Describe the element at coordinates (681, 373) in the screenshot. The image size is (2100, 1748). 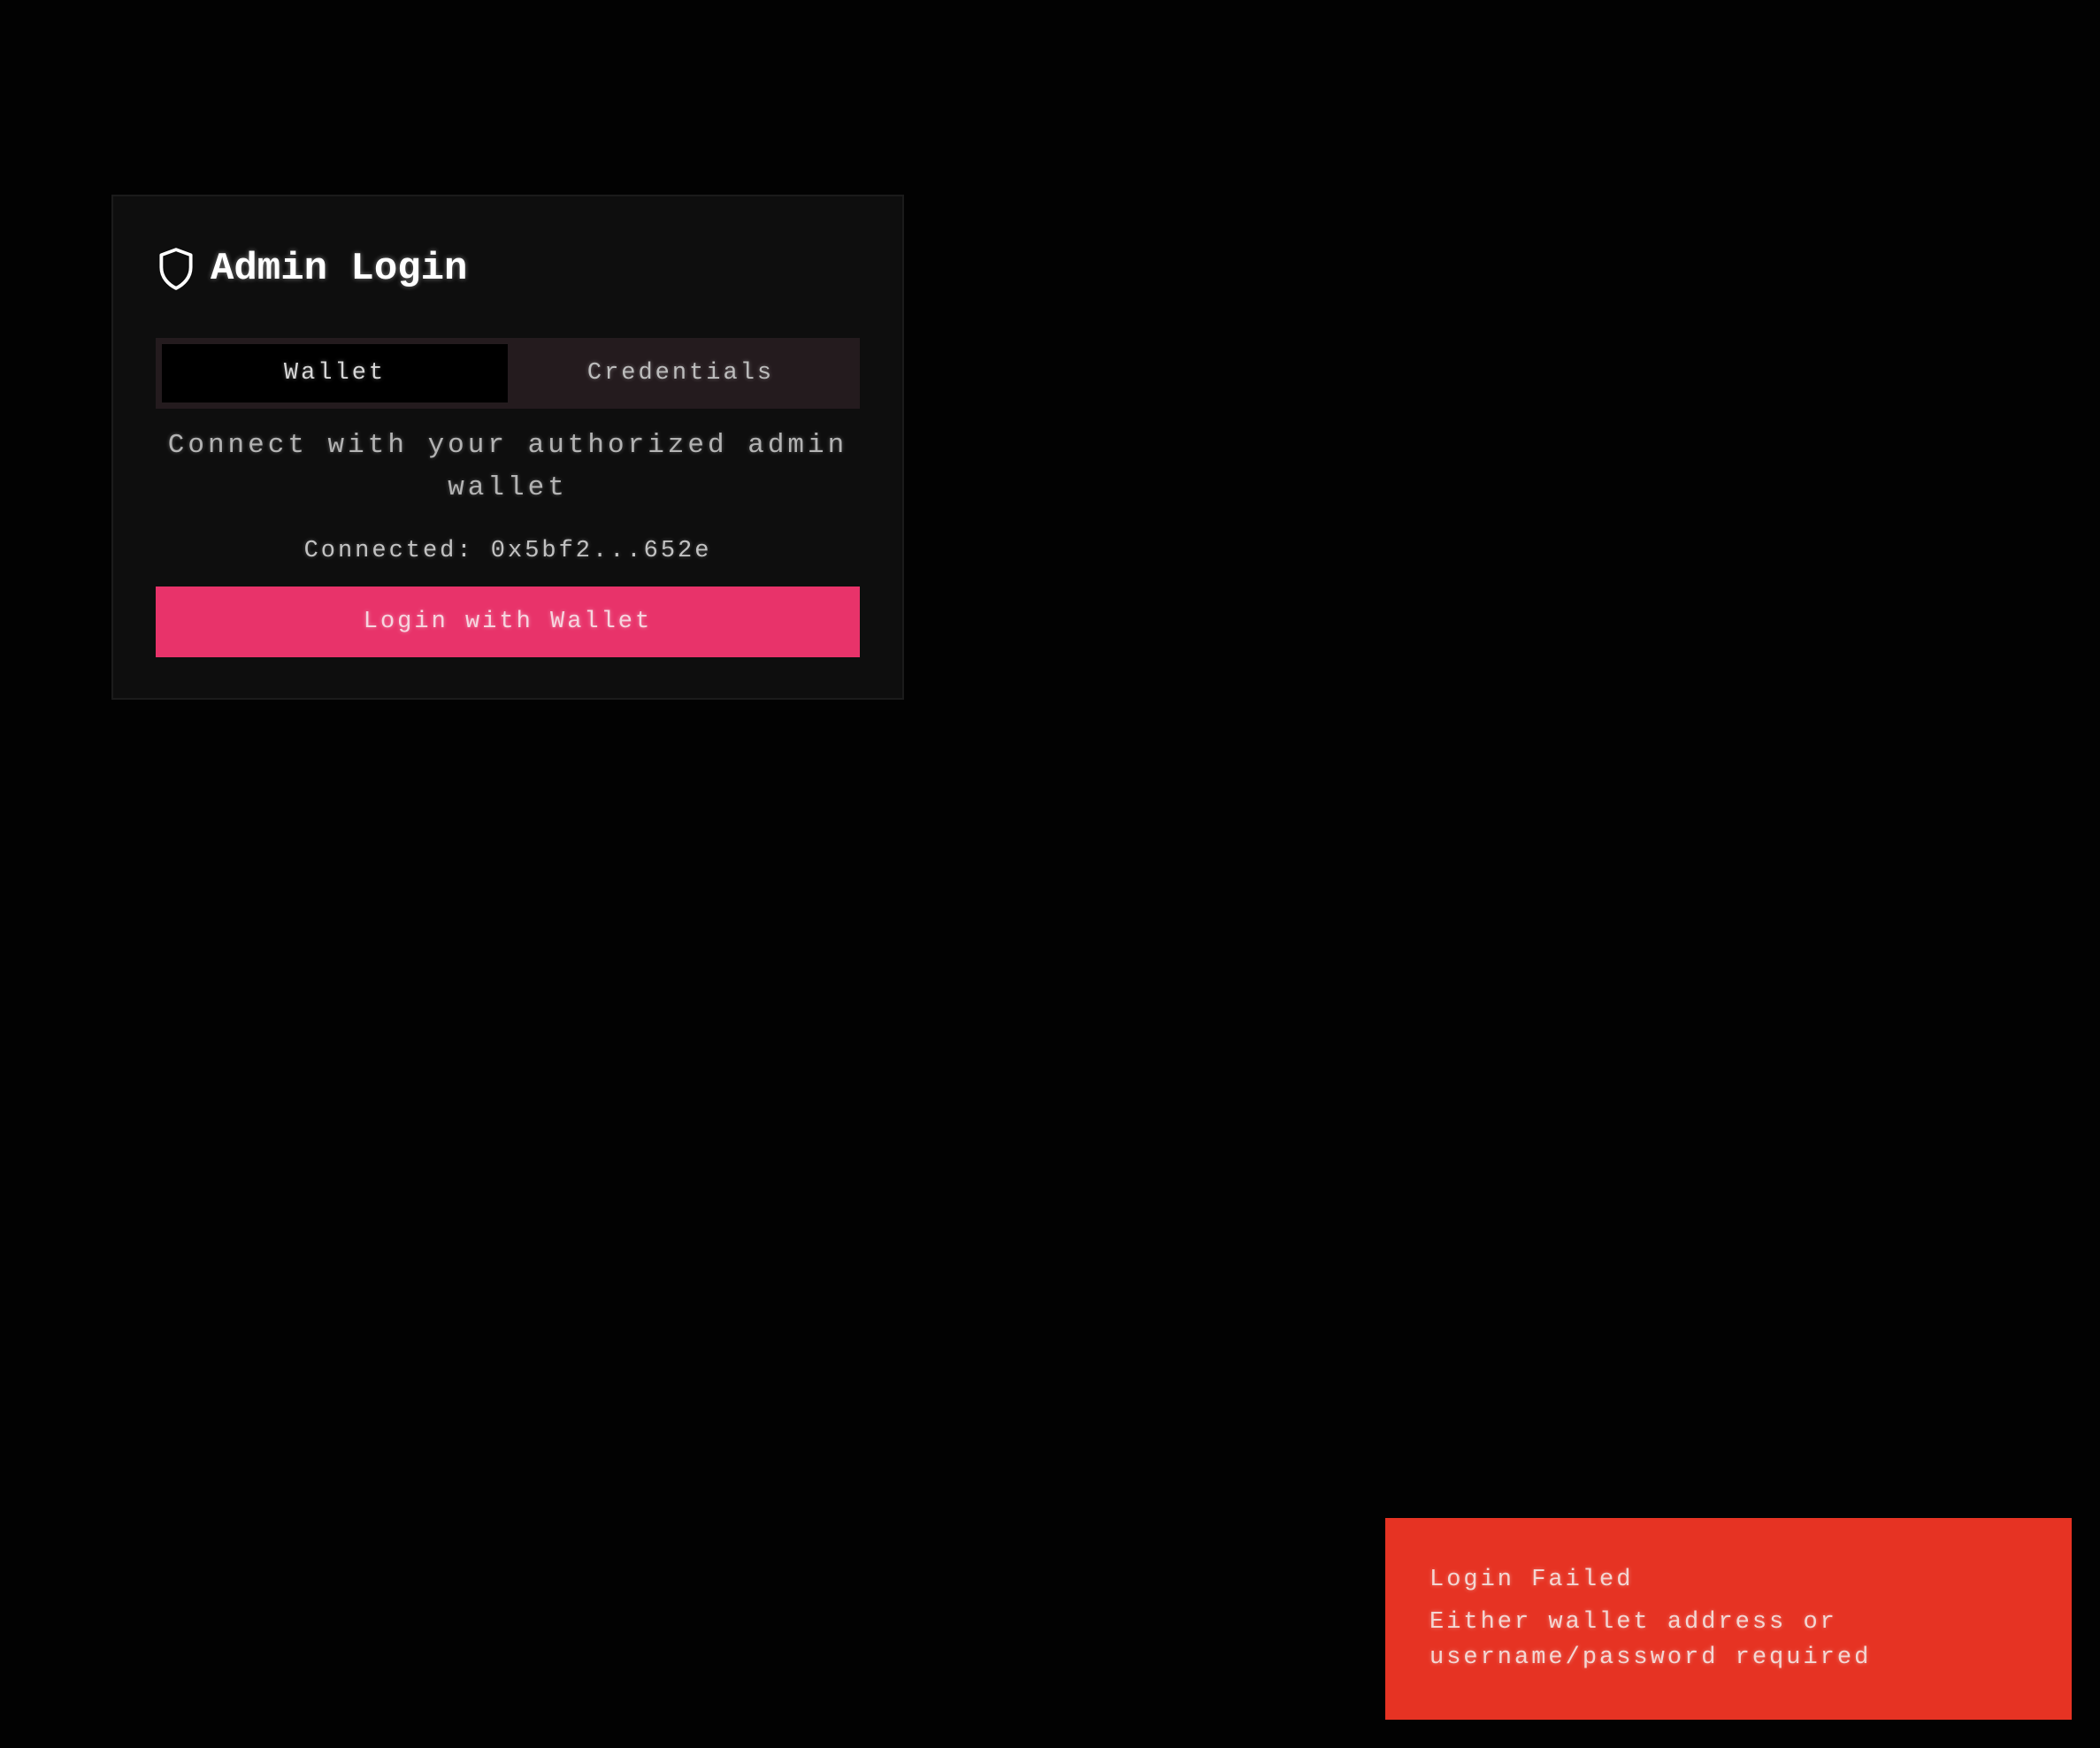
I see `tab-credentials: Credentials` at that location.